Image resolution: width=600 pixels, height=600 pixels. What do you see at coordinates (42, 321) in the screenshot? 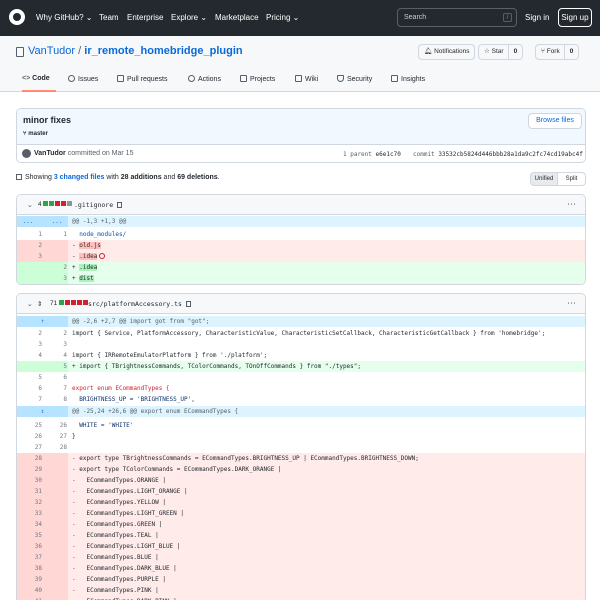
I see `expand-up-icon: ⇡` at bounding box center [42, 321].